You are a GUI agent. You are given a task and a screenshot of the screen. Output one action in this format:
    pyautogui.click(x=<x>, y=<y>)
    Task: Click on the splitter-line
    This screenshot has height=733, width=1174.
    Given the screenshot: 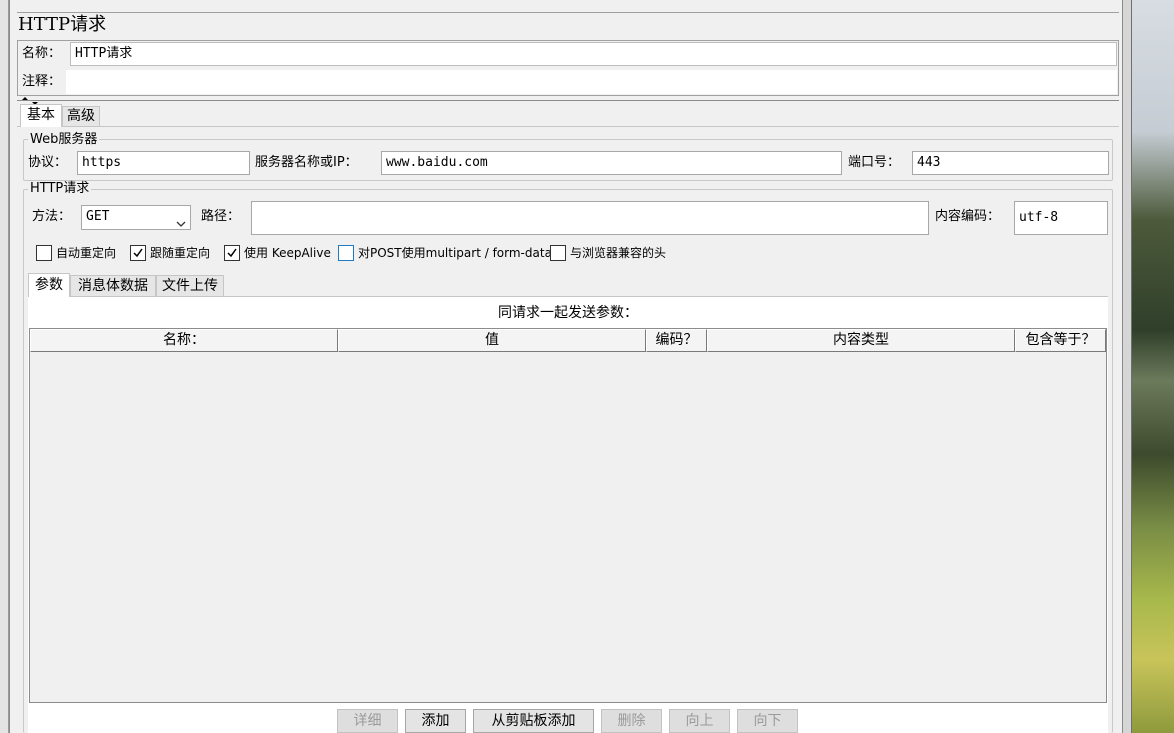 What is the action you would take?
    pyautogui.click(x=568, y=100)
    